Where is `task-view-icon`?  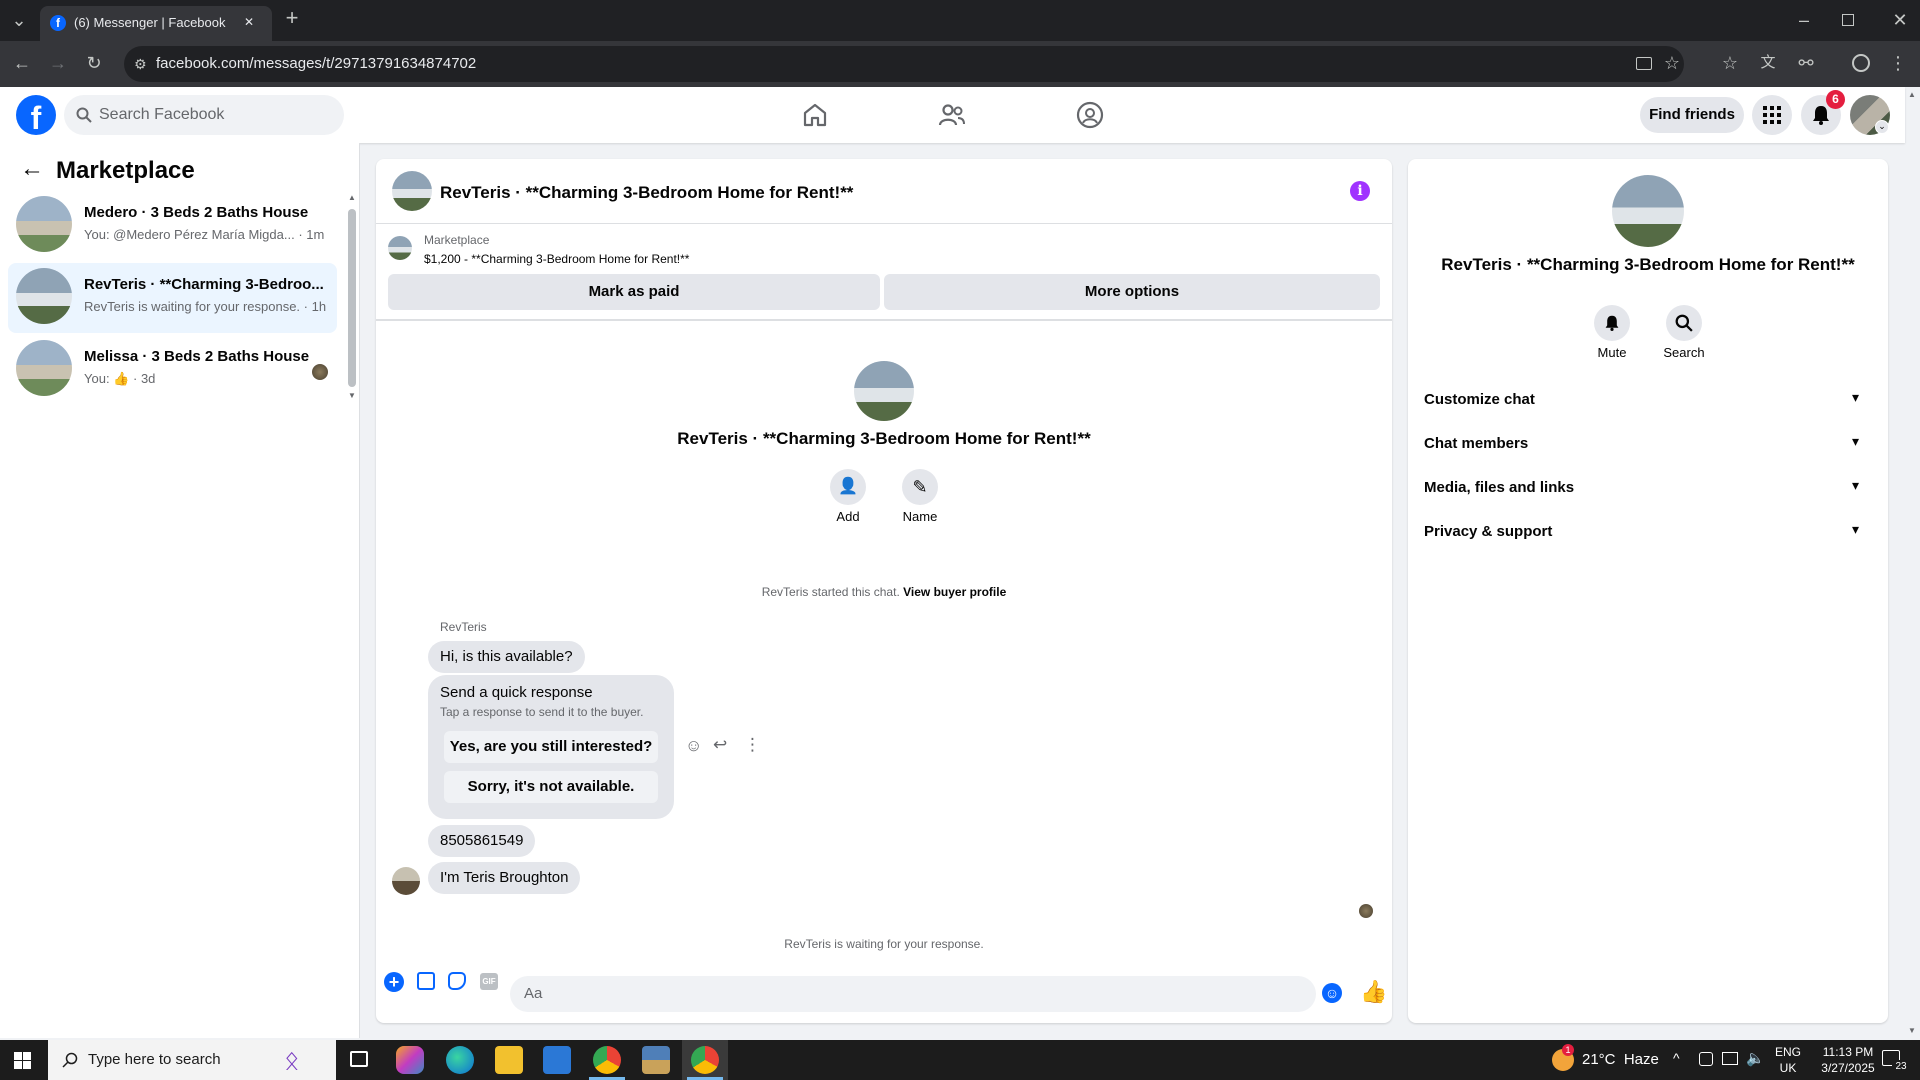 task-view-icon is located at coordinates (359, 1059).